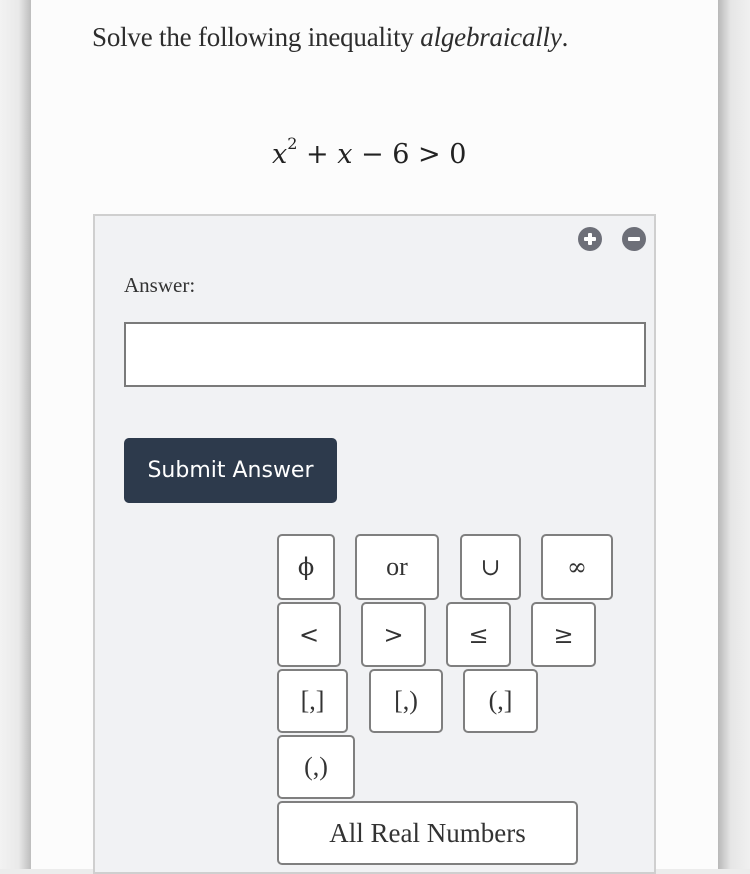 The height and width of the screenshot is (874, 750). What do you see at coordinates (256, 37) in the screenshot?
I see `prompt-text: Solve the following inequality` at bounding box center [256, 37].